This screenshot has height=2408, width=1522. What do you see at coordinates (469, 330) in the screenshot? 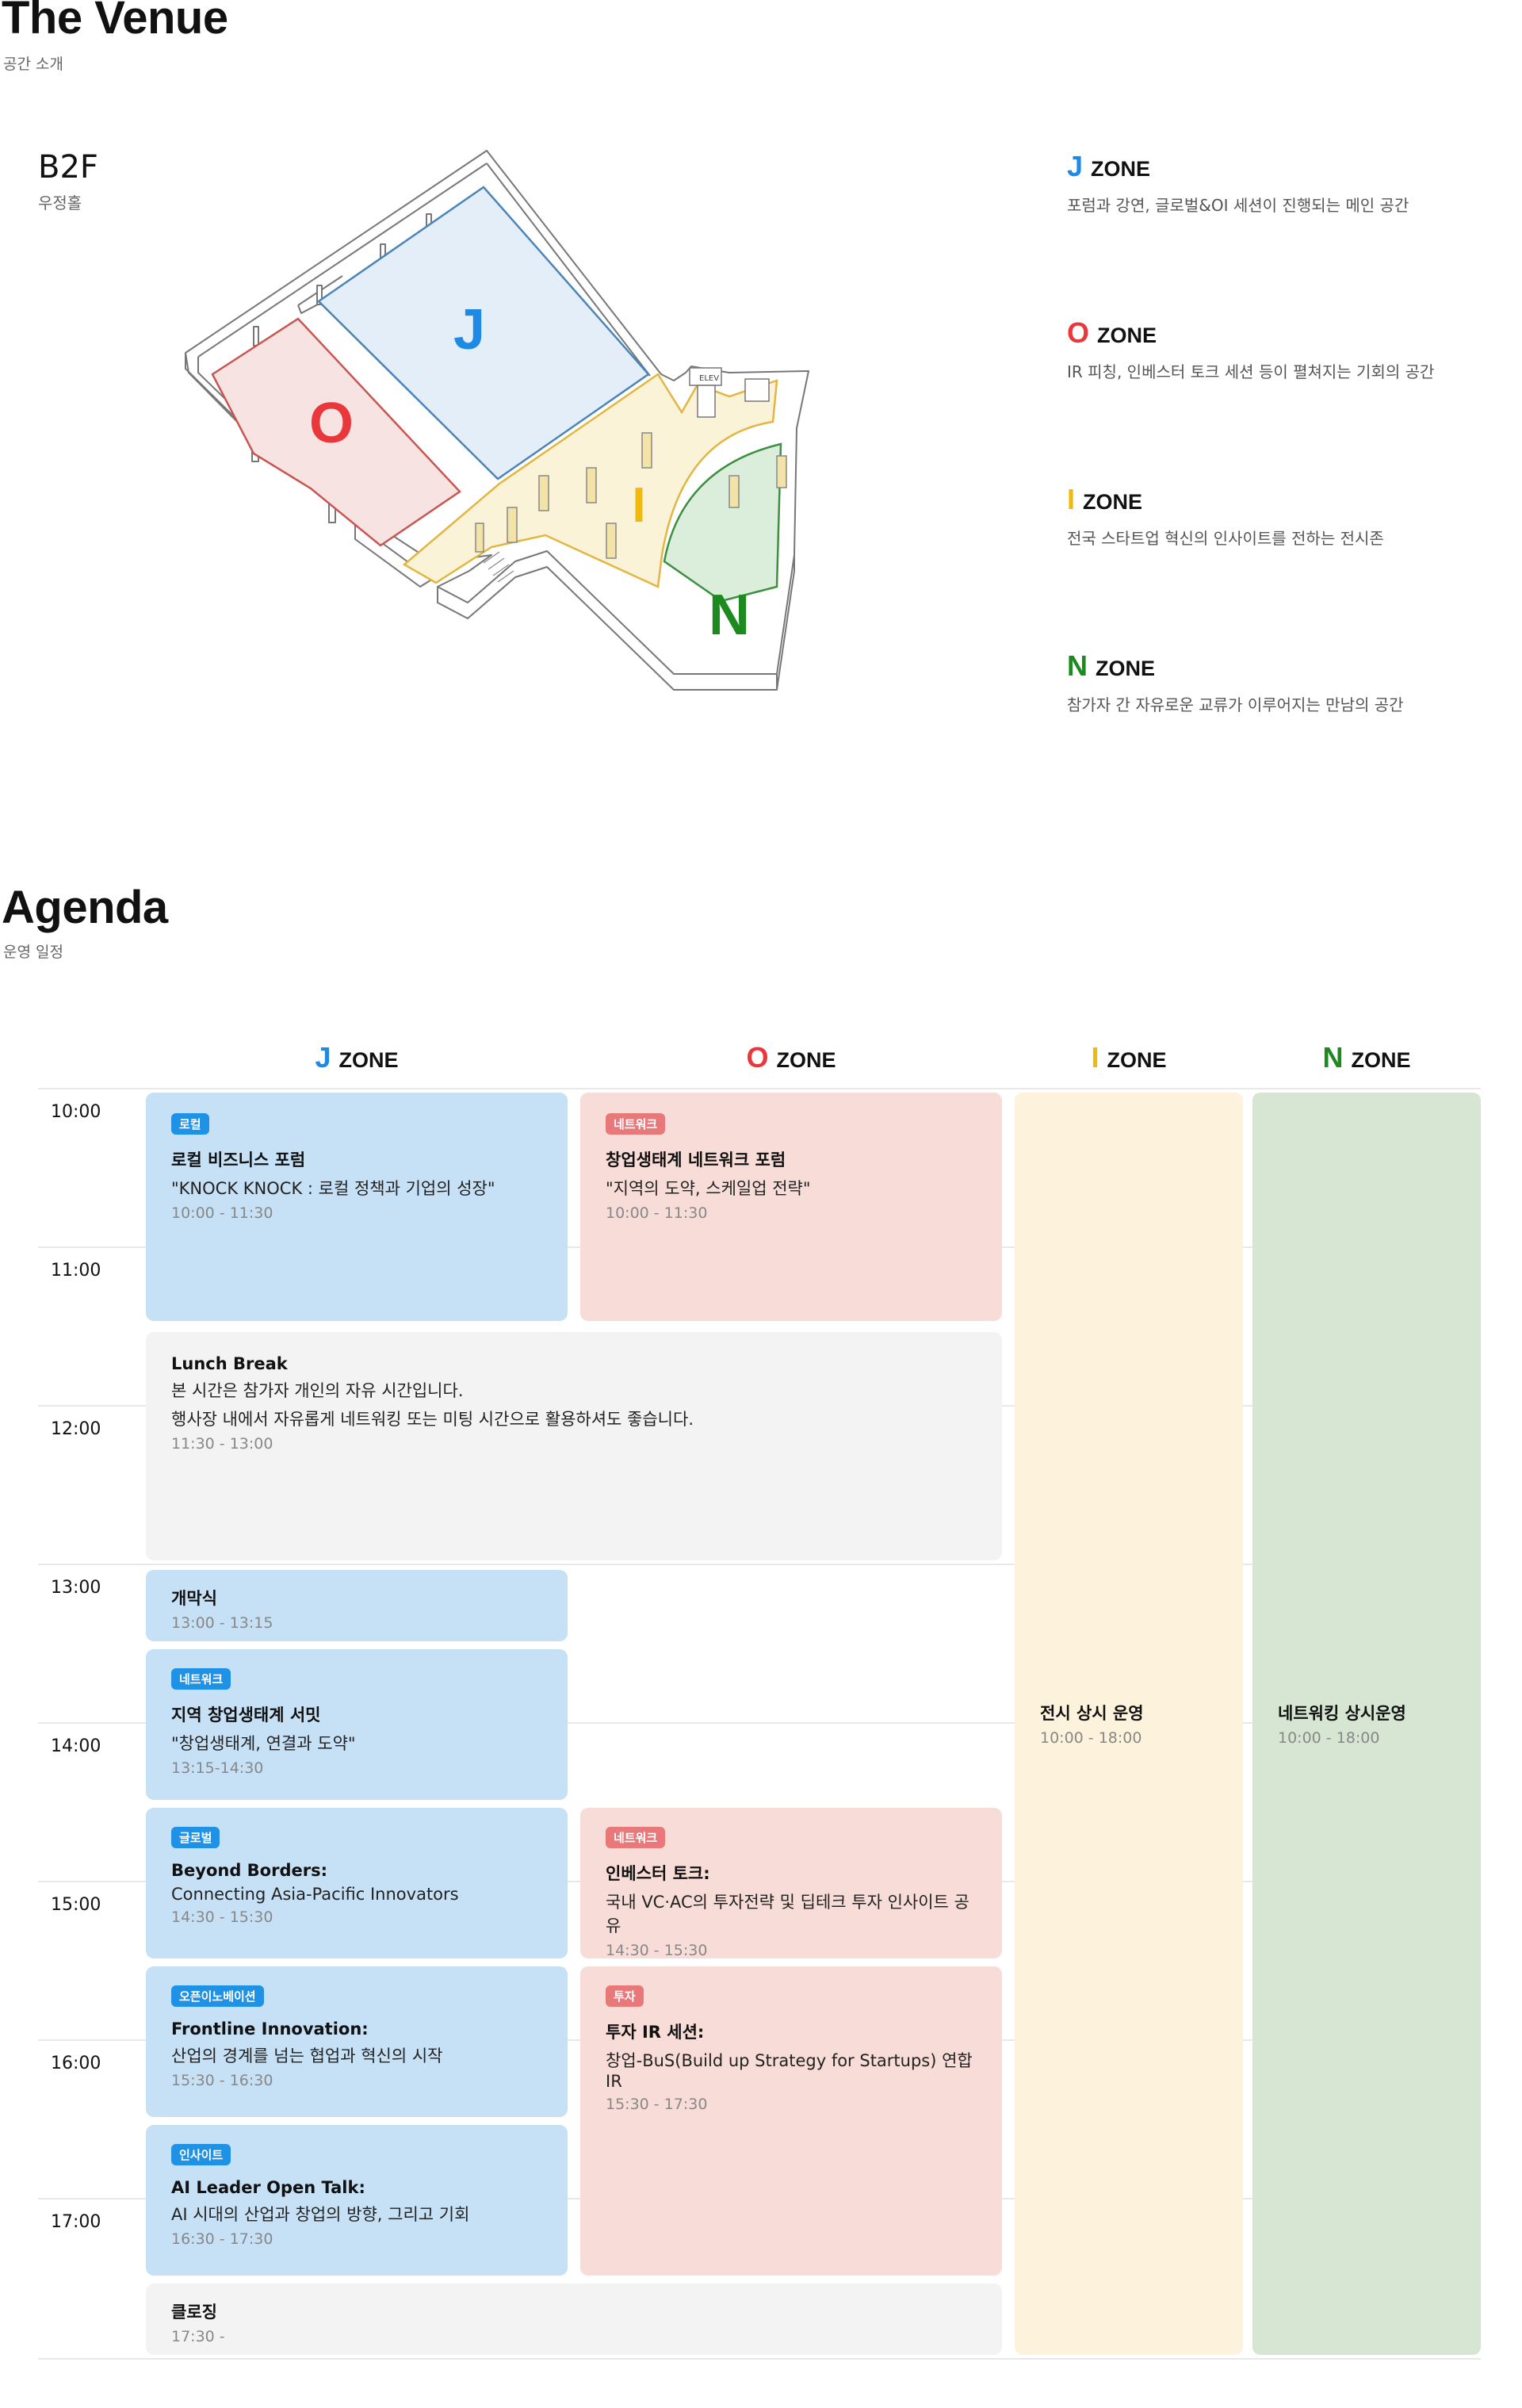
I see `map-letter-j: J` at bounding box center [469, 330].